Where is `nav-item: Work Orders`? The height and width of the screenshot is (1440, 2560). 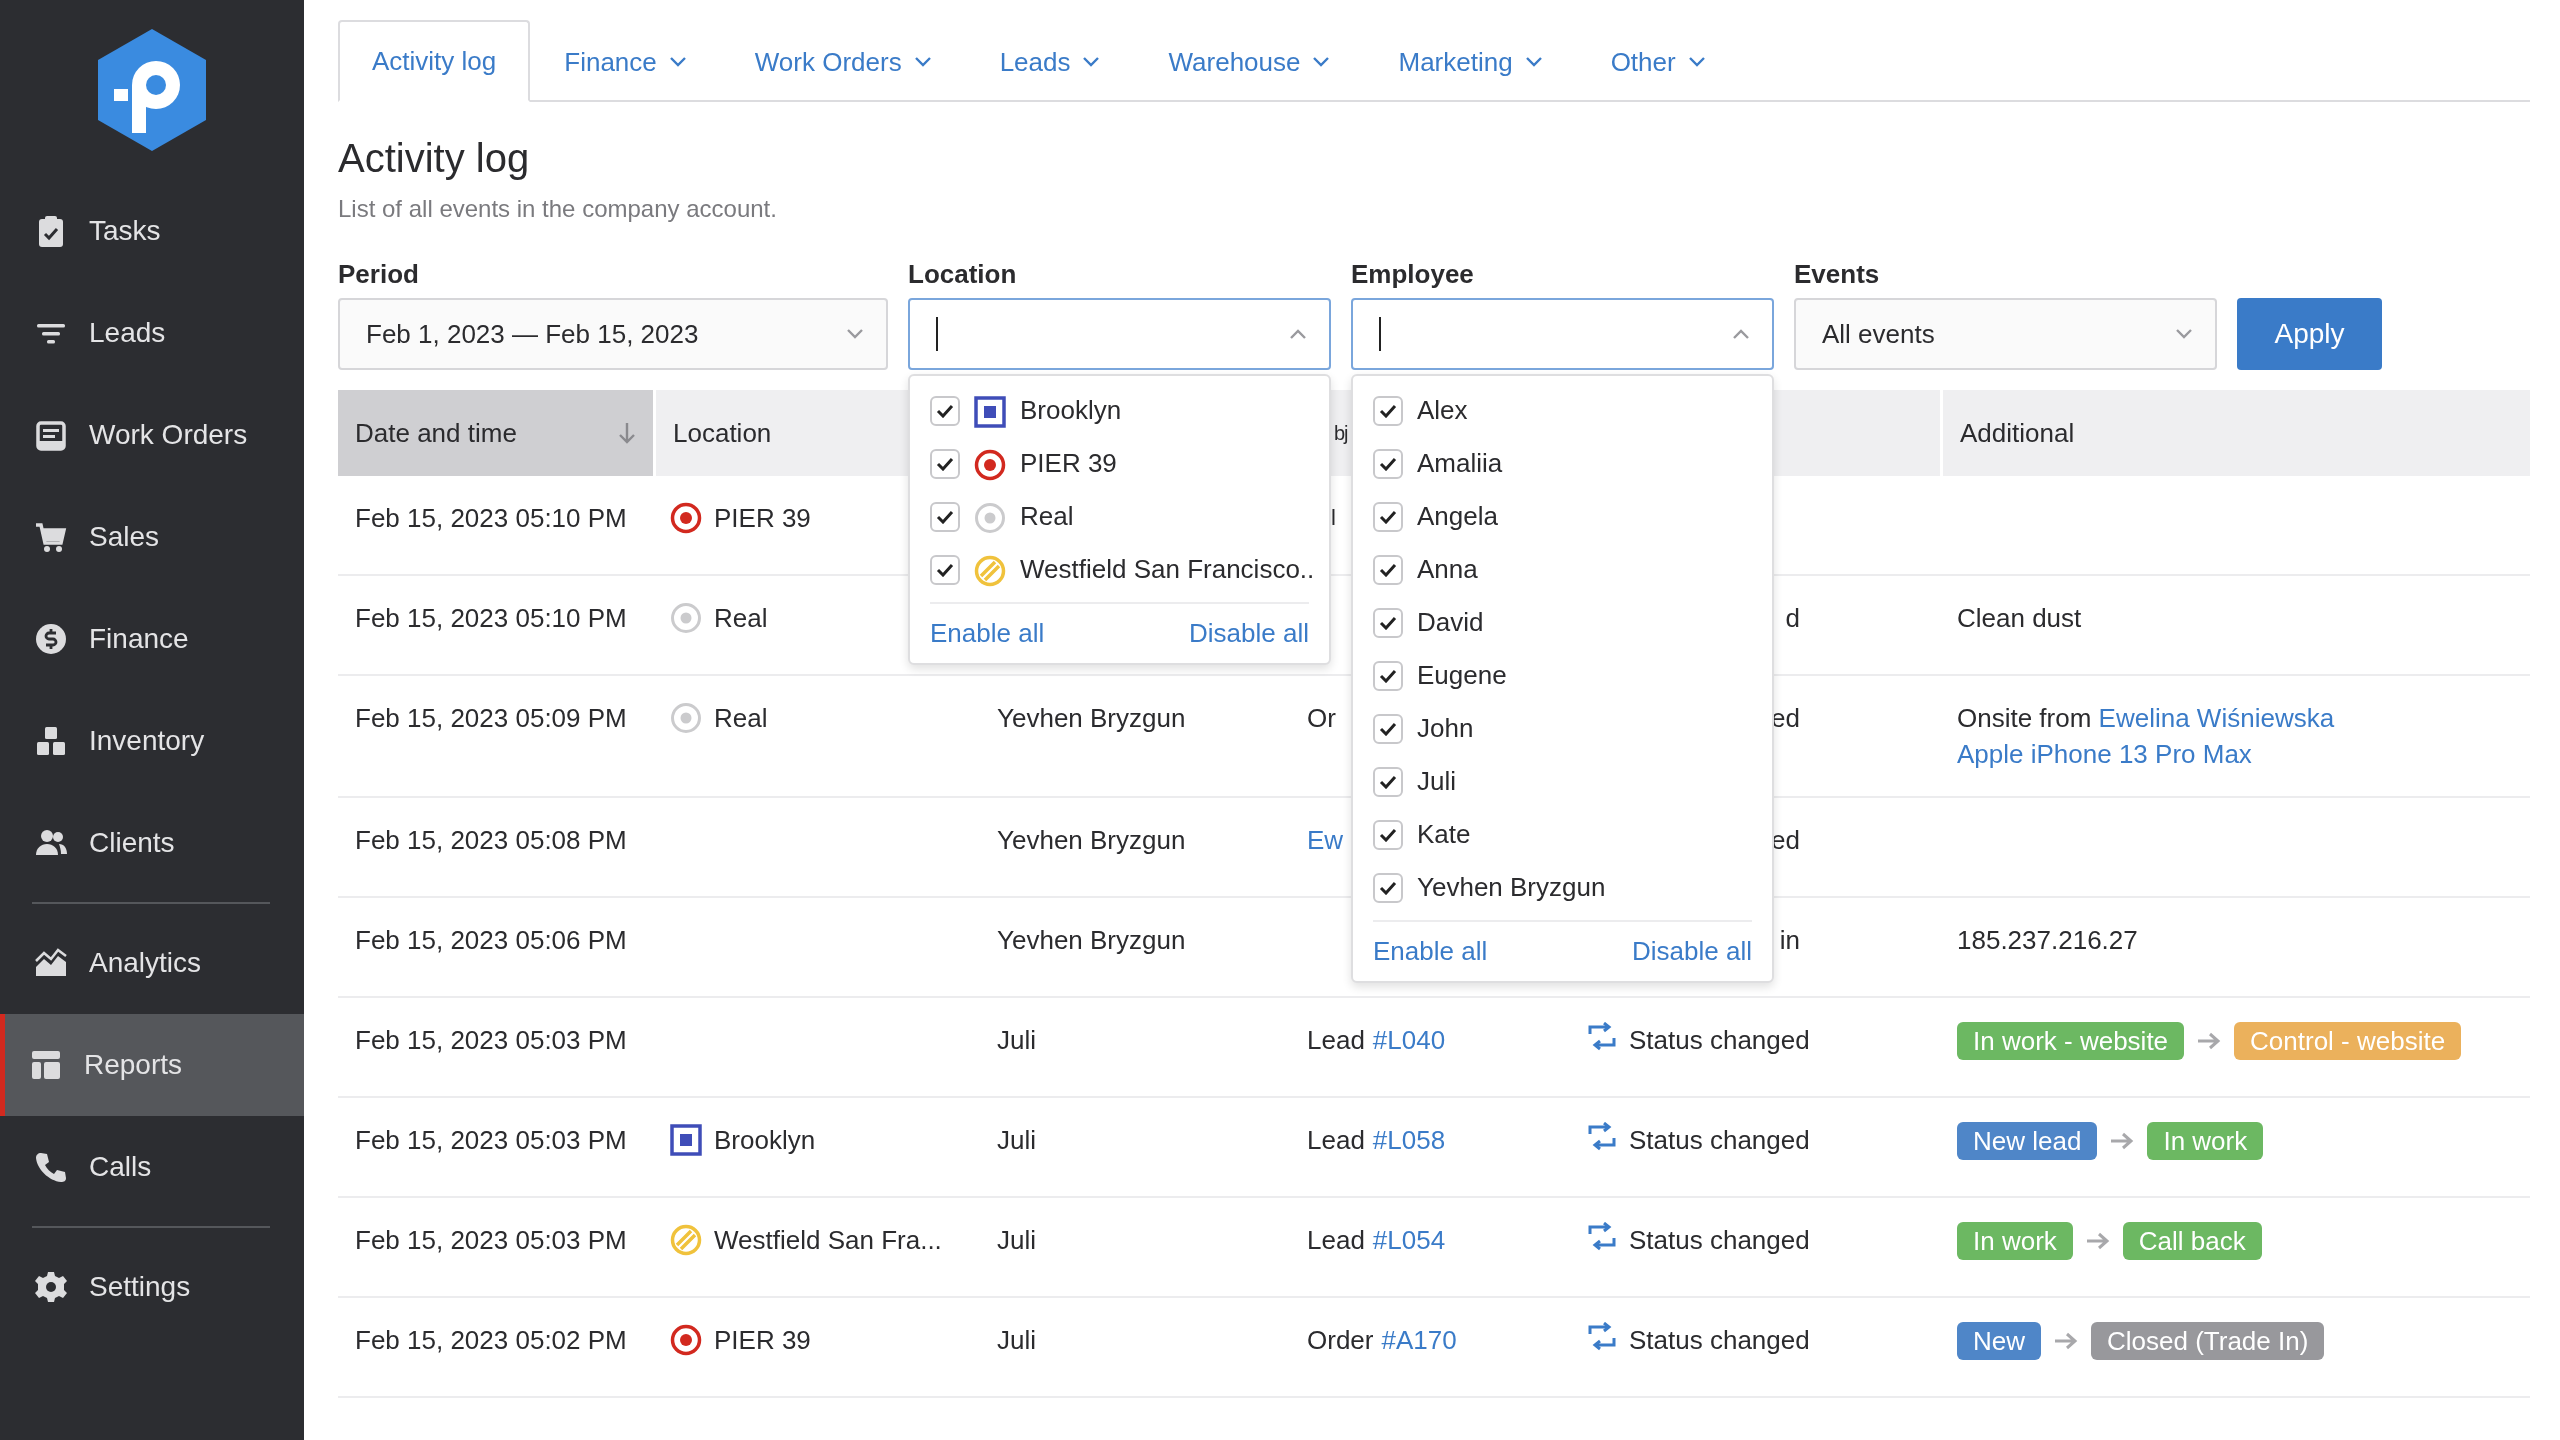
nav-item: Work Orders is located at coordinates (152, 435).